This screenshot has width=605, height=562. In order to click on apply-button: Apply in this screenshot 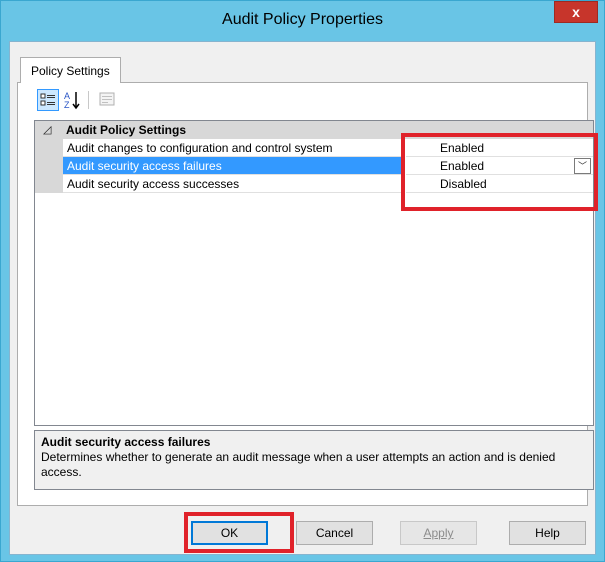, I will do `click(438, 533)`.